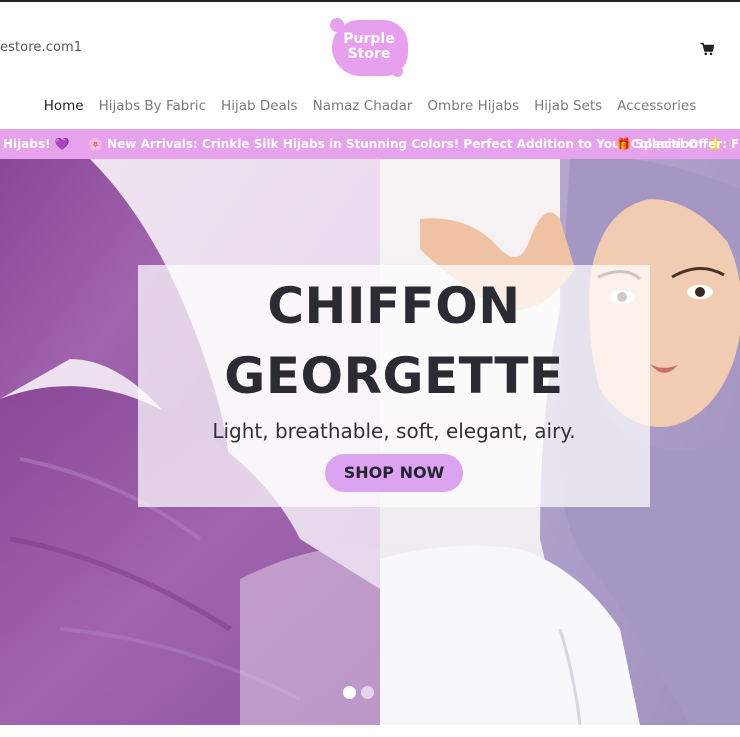  Describe the element at coordinates (259, 110) in the screenshot. I see `nav-item-hijab-deals: Hijab Deals` at that location.